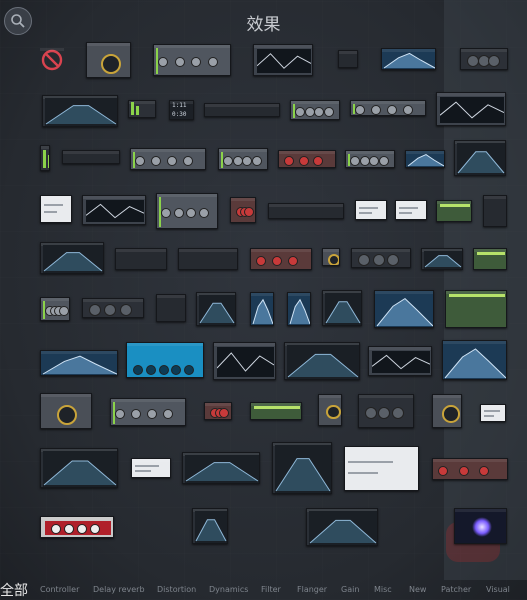  I want to click on category-gain: Gain, so click(350, 589).